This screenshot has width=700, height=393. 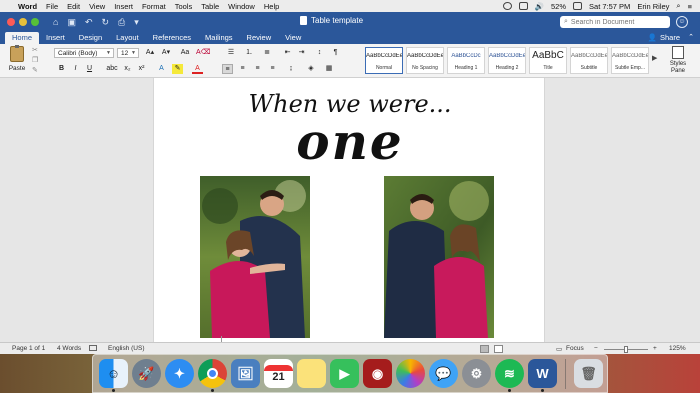 What do you see at coordinates (154, 6) in the screenshot?
I see `menu-format: Format` at bounding box center [154, 6].